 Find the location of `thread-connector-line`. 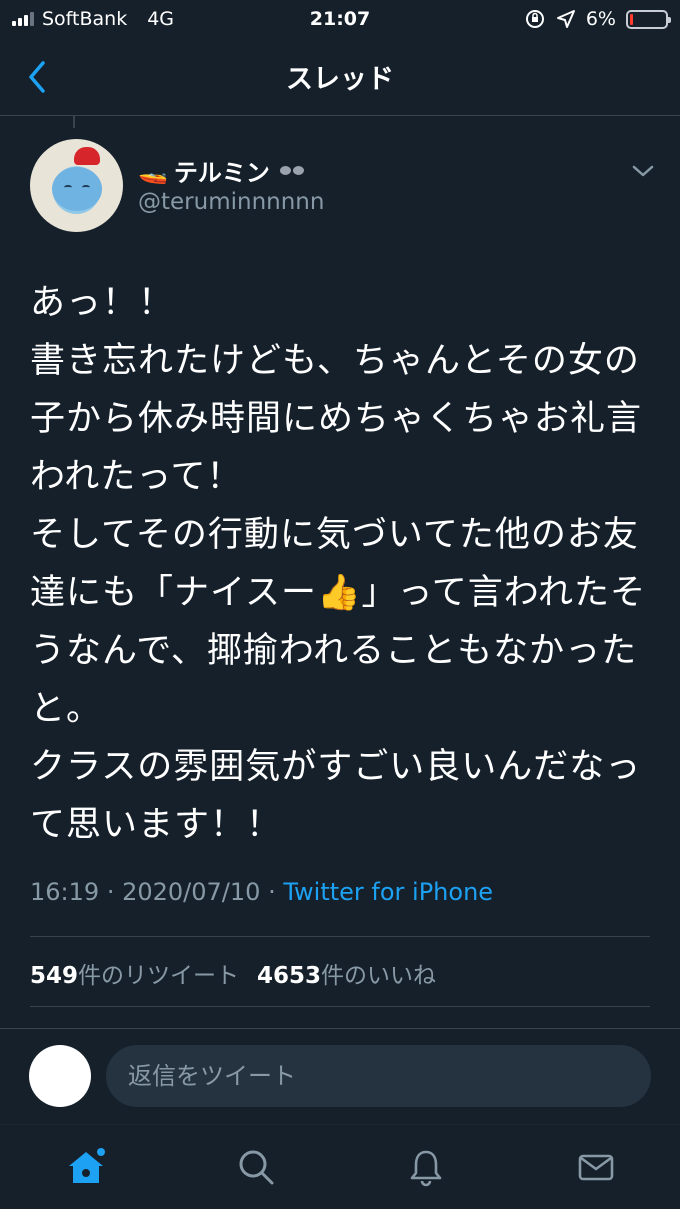

thread-connector-line is located at coordinates (74, 122).